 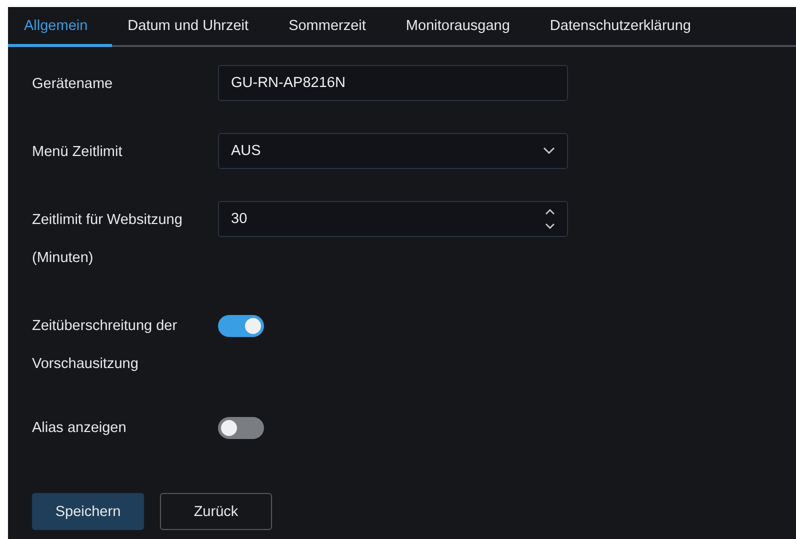 What do you see at coordinates (88, 511) in the screenshot?
I see `save-button: Speichern` at bounding box center [88, 511].